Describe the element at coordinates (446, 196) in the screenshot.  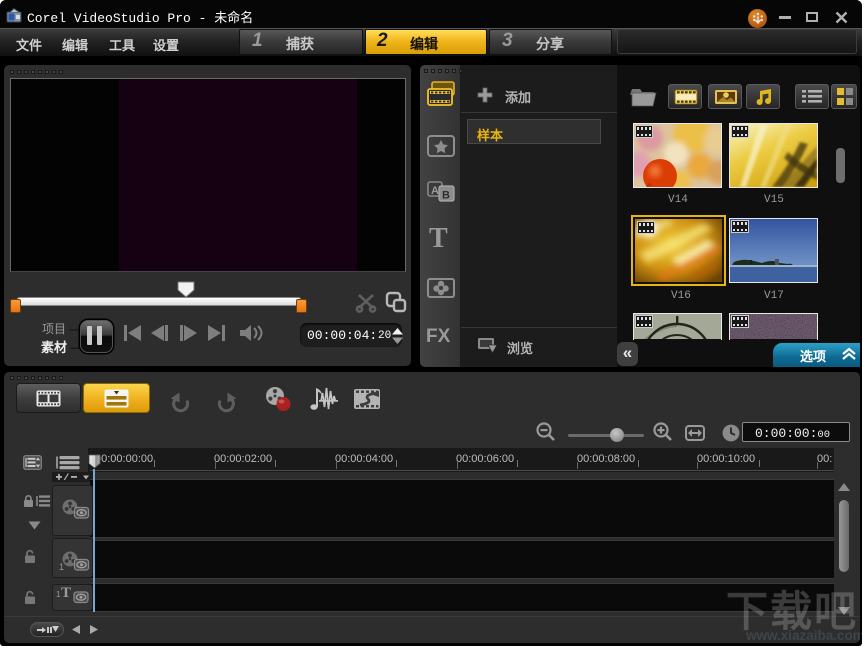
I see `svg-text: B` at that location.